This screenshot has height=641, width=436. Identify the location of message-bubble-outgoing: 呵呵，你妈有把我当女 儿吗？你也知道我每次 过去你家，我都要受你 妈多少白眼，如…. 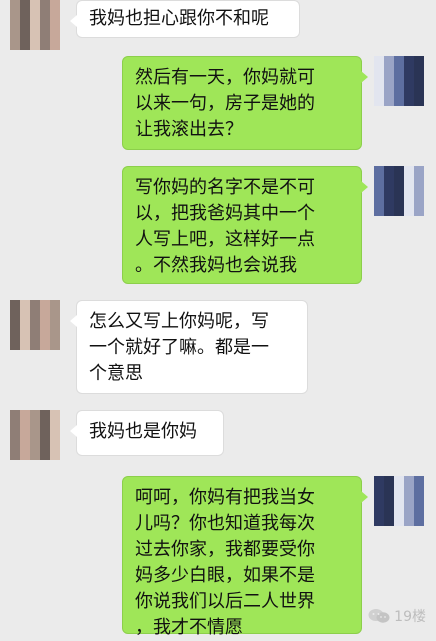
(245, 557).